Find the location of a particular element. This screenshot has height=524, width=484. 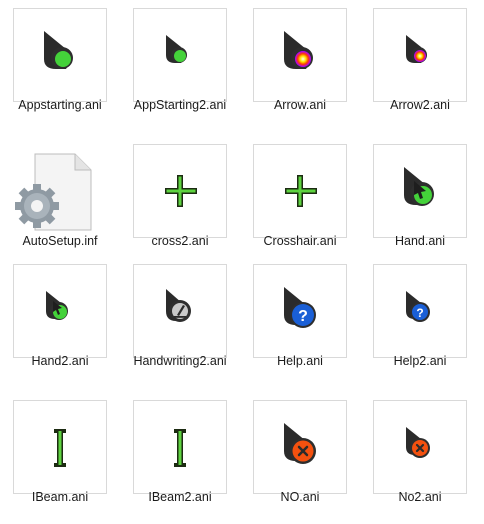

file-name-label: Help.ani is located at coordinates (300, 361).